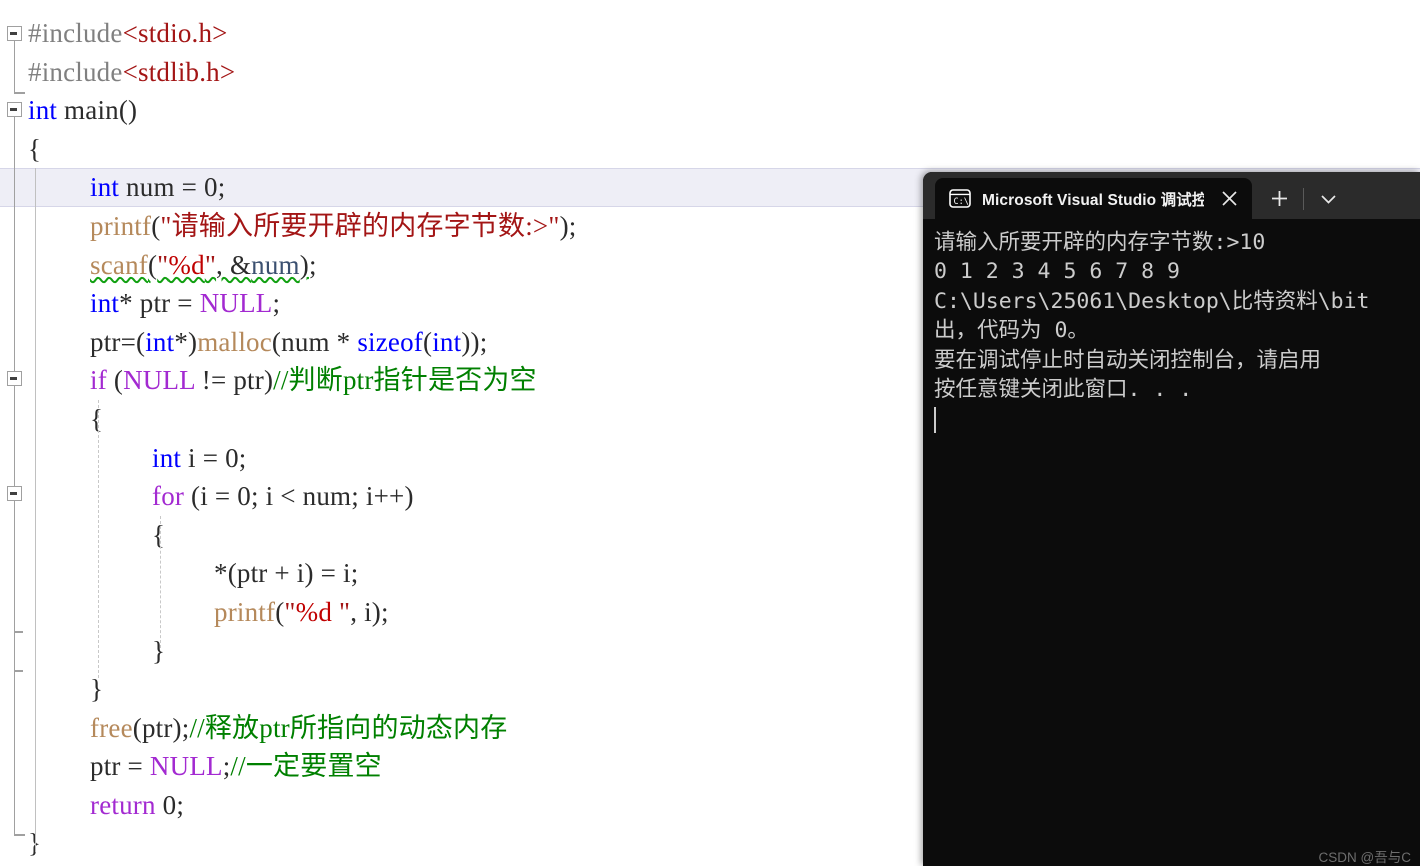 This screenshot has width=1420, height=866. What do you see at coordinates (710, 110) in the screenshot?
I see `code-line: int main()` at bounding box center [710, 110].